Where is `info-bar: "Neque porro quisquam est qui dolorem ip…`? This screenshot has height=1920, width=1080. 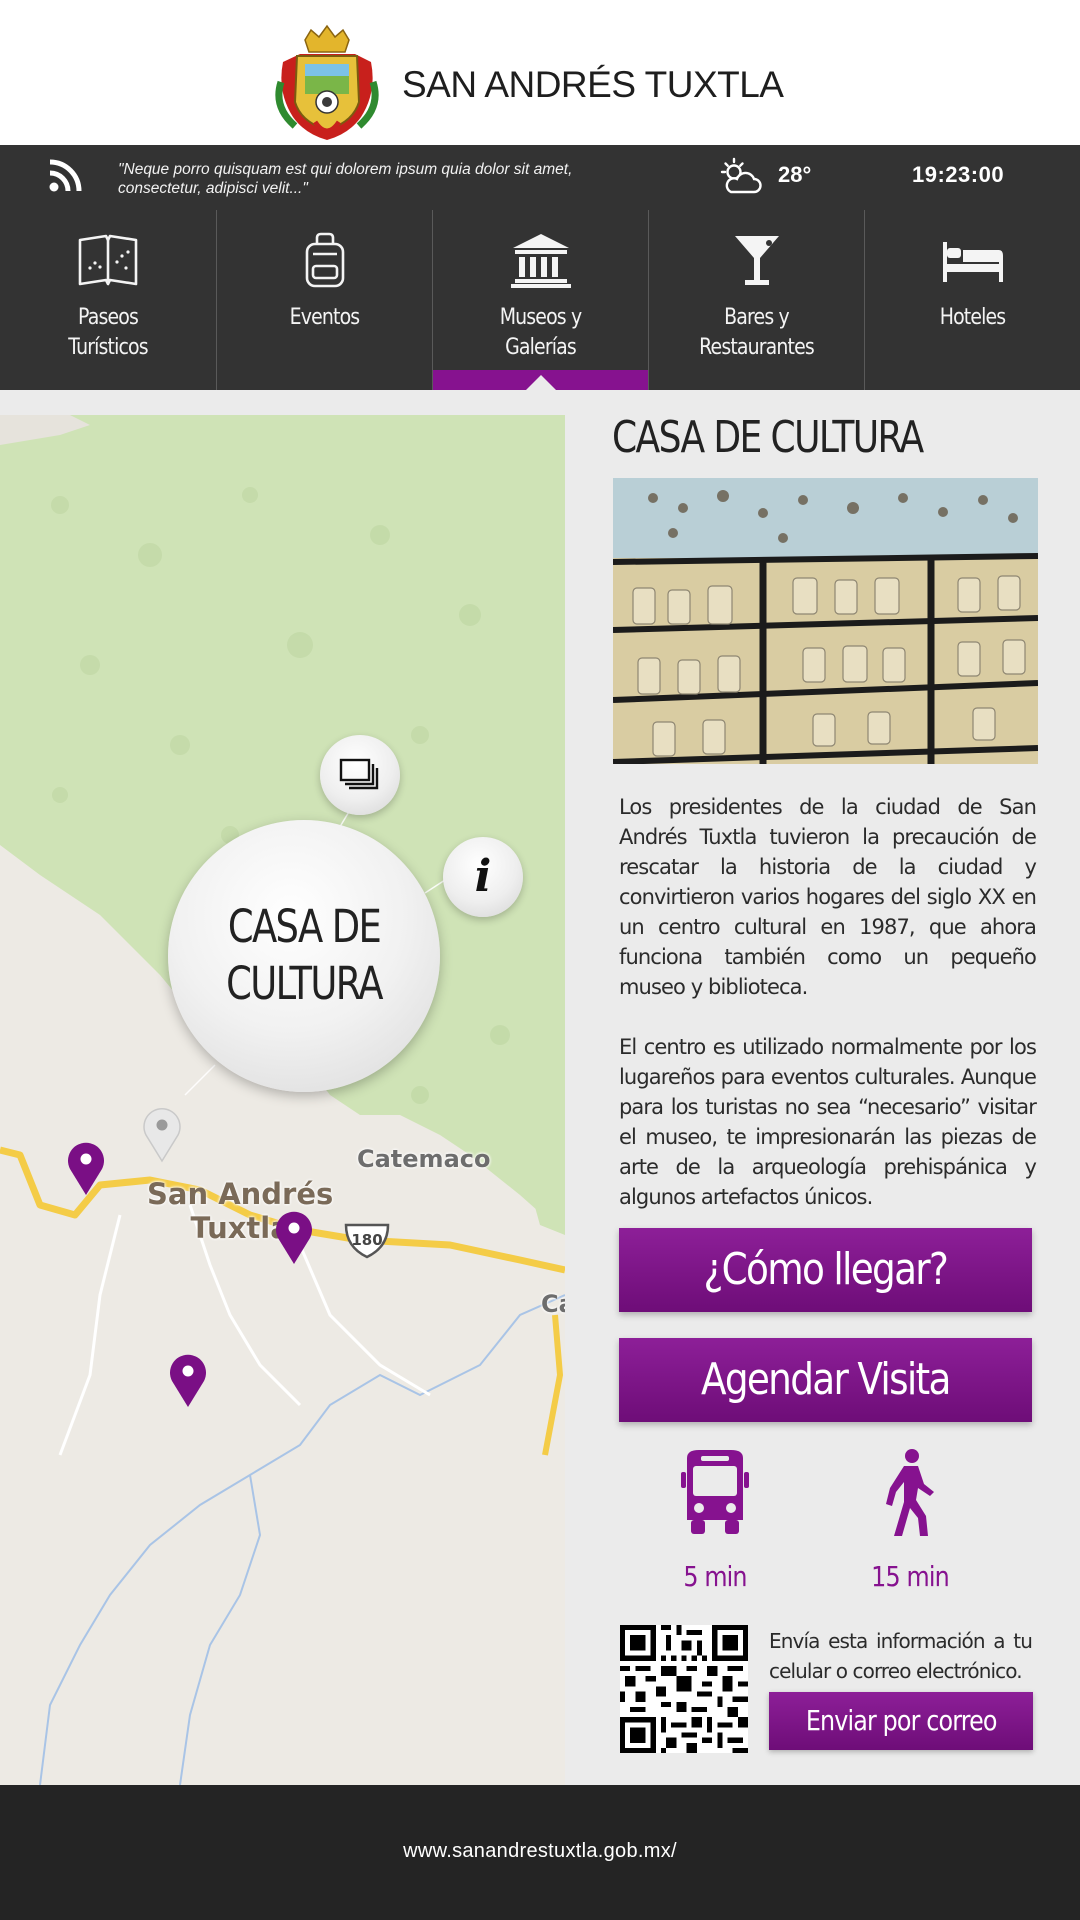
info-bar: "Neque porro quisquam est qui dolorem ip… is located at coordinates (540, 177).